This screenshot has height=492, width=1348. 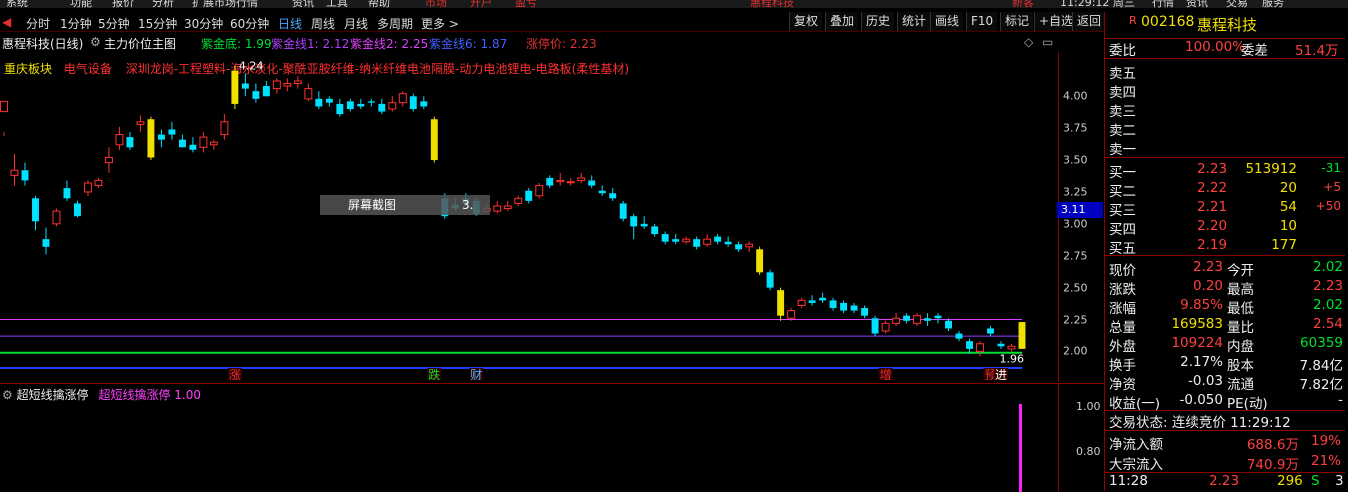 I want to click on buy-label: 买二, so click(x=1122, y=192).